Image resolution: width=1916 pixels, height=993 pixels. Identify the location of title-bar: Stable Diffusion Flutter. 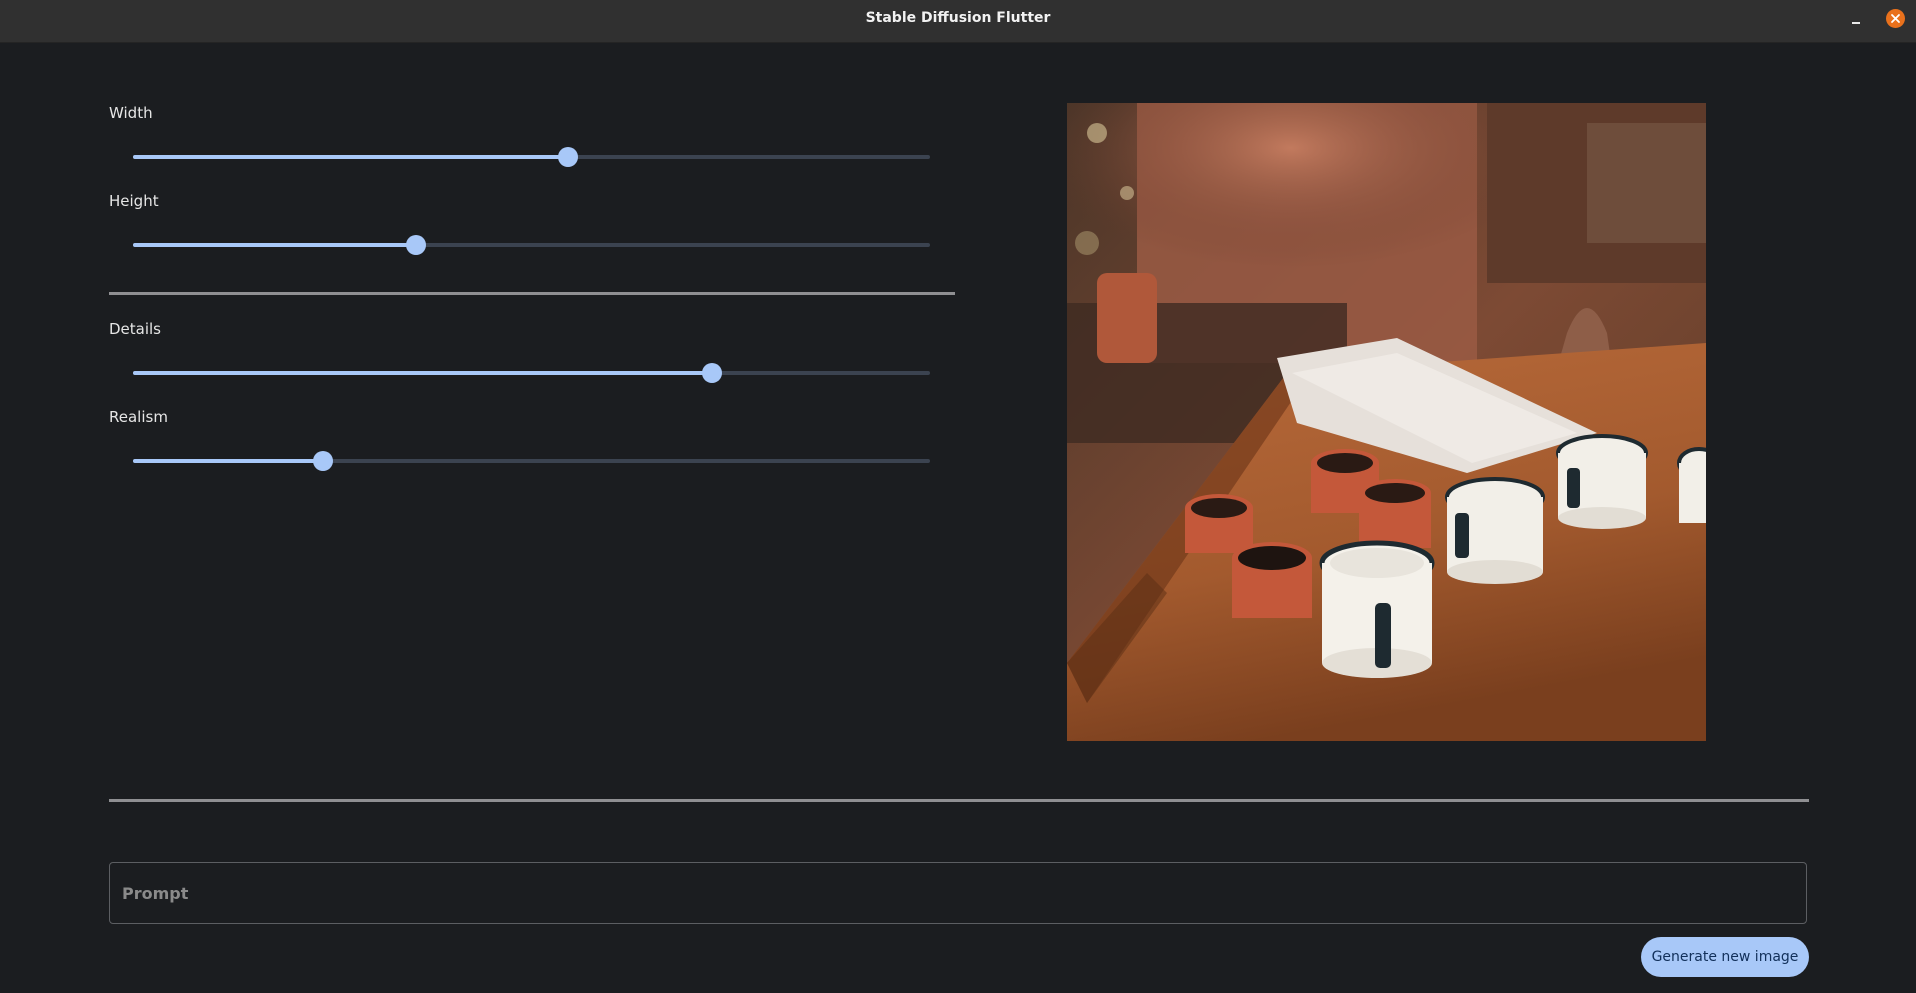
(958, 21).